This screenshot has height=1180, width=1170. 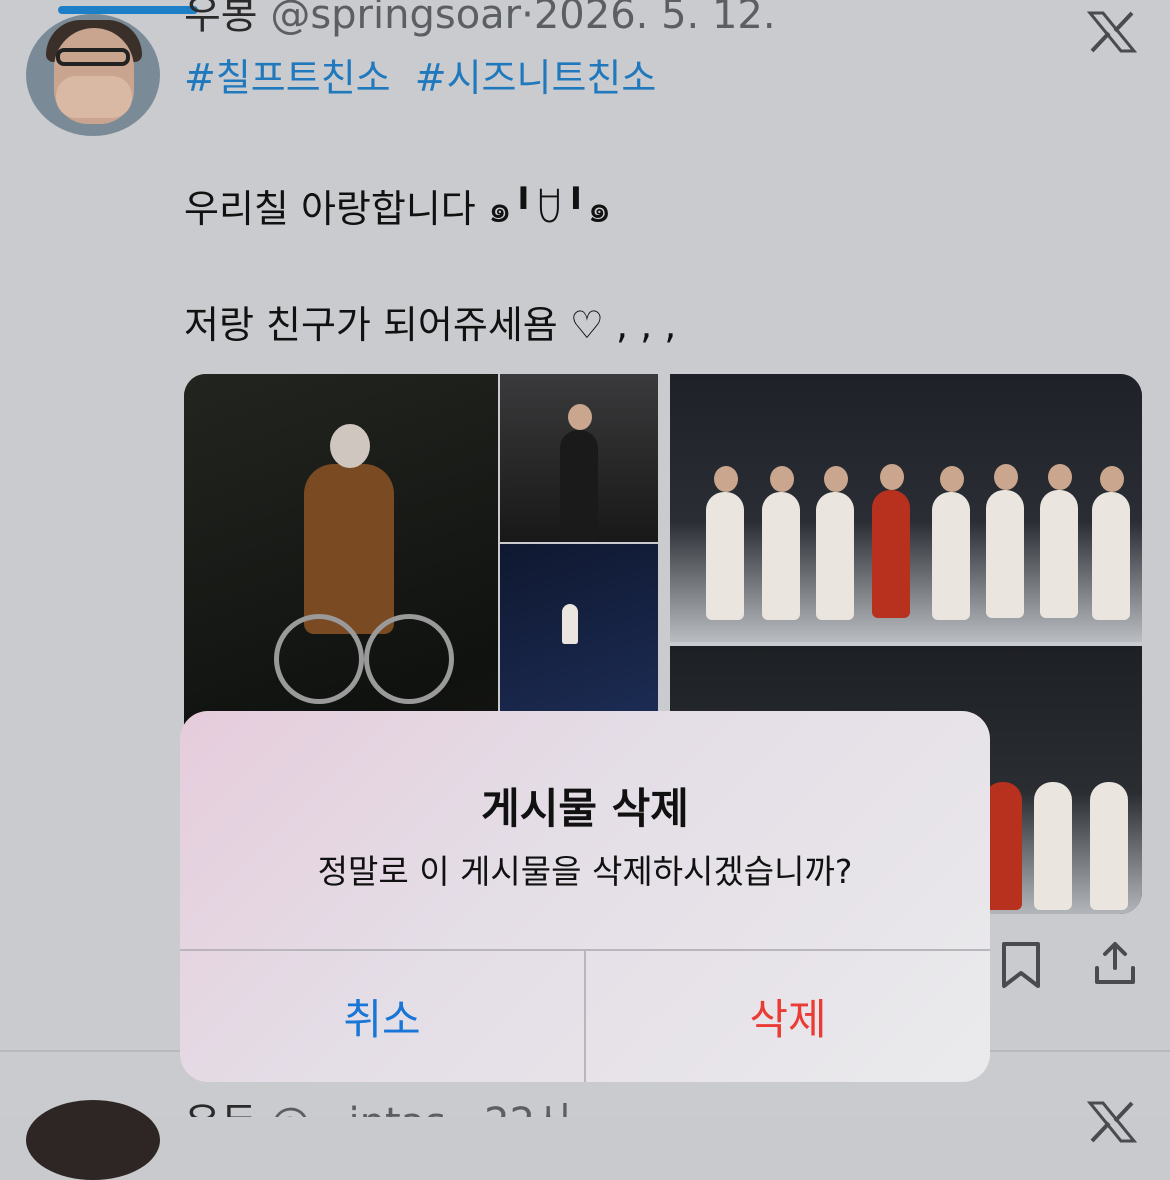 I want to click on hashtag-link: #시즈니트친소, so click(x=536, y=78).